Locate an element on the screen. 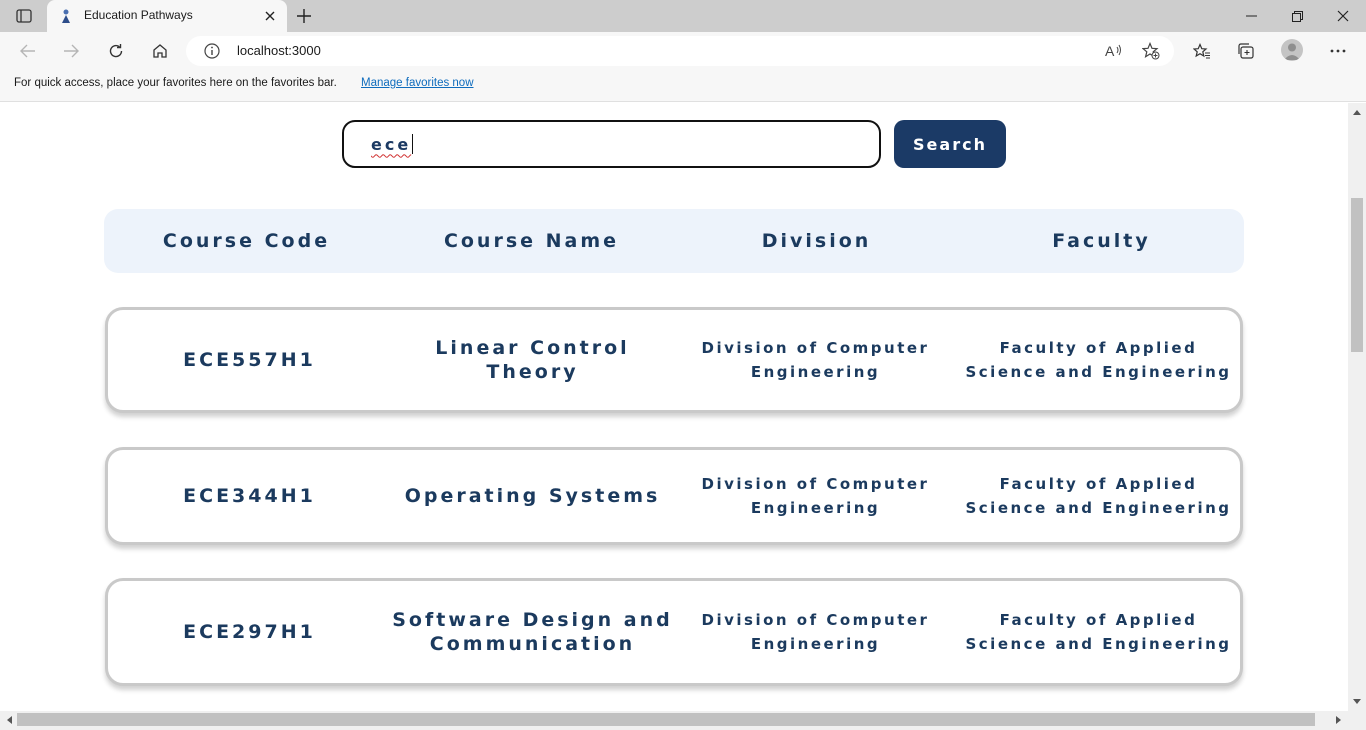 The image size is (1366, 730). results-header-row: Course Code Course Name Division Faculty is located at coordinates (674, 241).